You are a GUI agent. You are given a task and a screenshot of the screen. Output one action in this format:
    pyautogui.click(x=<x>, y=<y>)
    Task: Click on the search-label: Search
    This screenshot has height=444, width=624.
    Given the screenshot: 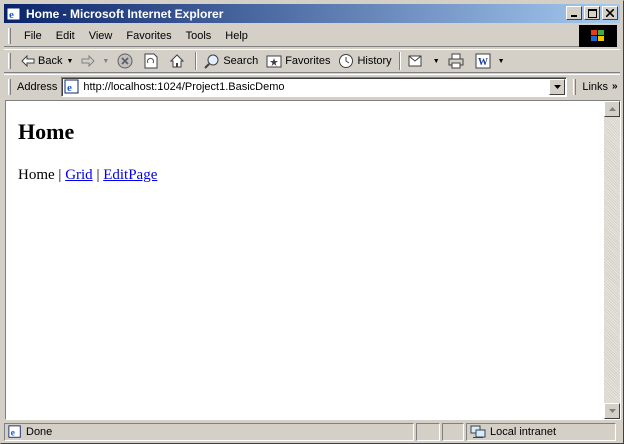 What is the action you would take?
    pyautogui.click(x=241, y=61)
    